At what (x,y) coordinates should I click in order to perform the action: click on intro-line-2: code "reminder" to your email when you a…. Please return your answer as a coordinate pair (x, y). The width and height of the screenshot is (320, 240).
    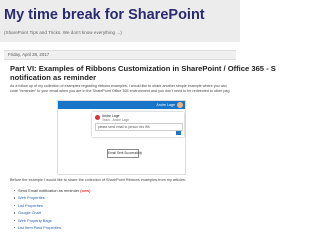
    Looking at the image, I should click on (120, 90).